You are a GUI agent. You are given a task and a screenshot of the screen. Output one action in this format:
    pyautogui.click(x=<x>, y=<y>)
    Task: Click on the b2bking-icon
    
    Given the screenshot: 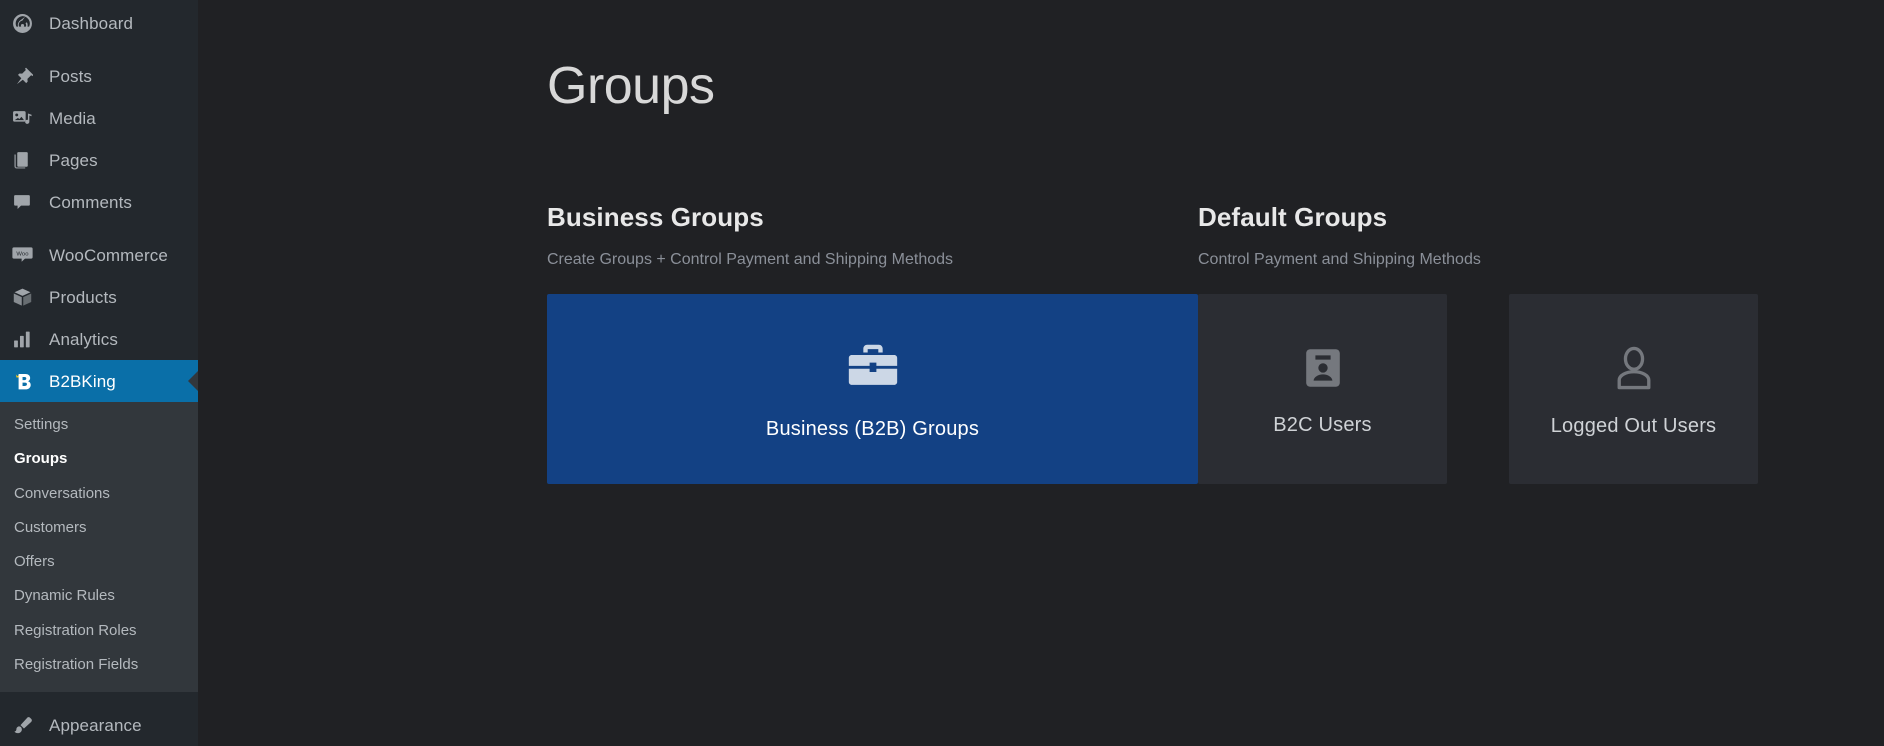 What is the action you would take?
    pyautogui.click(x=26, y=381)
    